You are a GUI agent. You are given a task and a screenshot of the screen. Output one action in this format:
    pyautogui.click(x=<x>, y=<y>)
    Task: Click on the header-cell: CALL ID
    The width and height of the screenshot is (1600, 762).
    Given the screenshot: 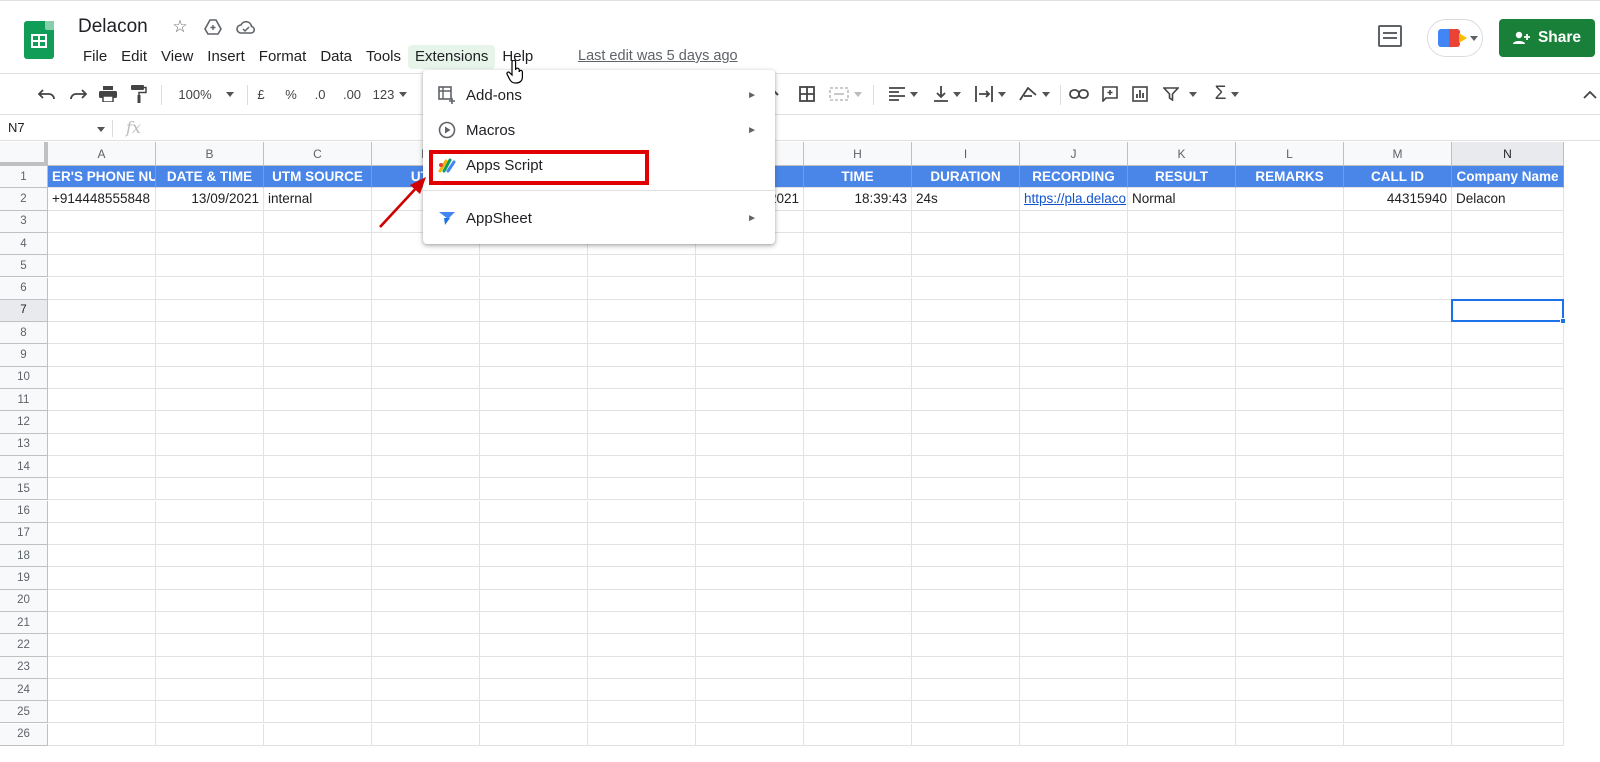 What is the action you would take?
    pyautogui.click(x=1398, y=177)
    